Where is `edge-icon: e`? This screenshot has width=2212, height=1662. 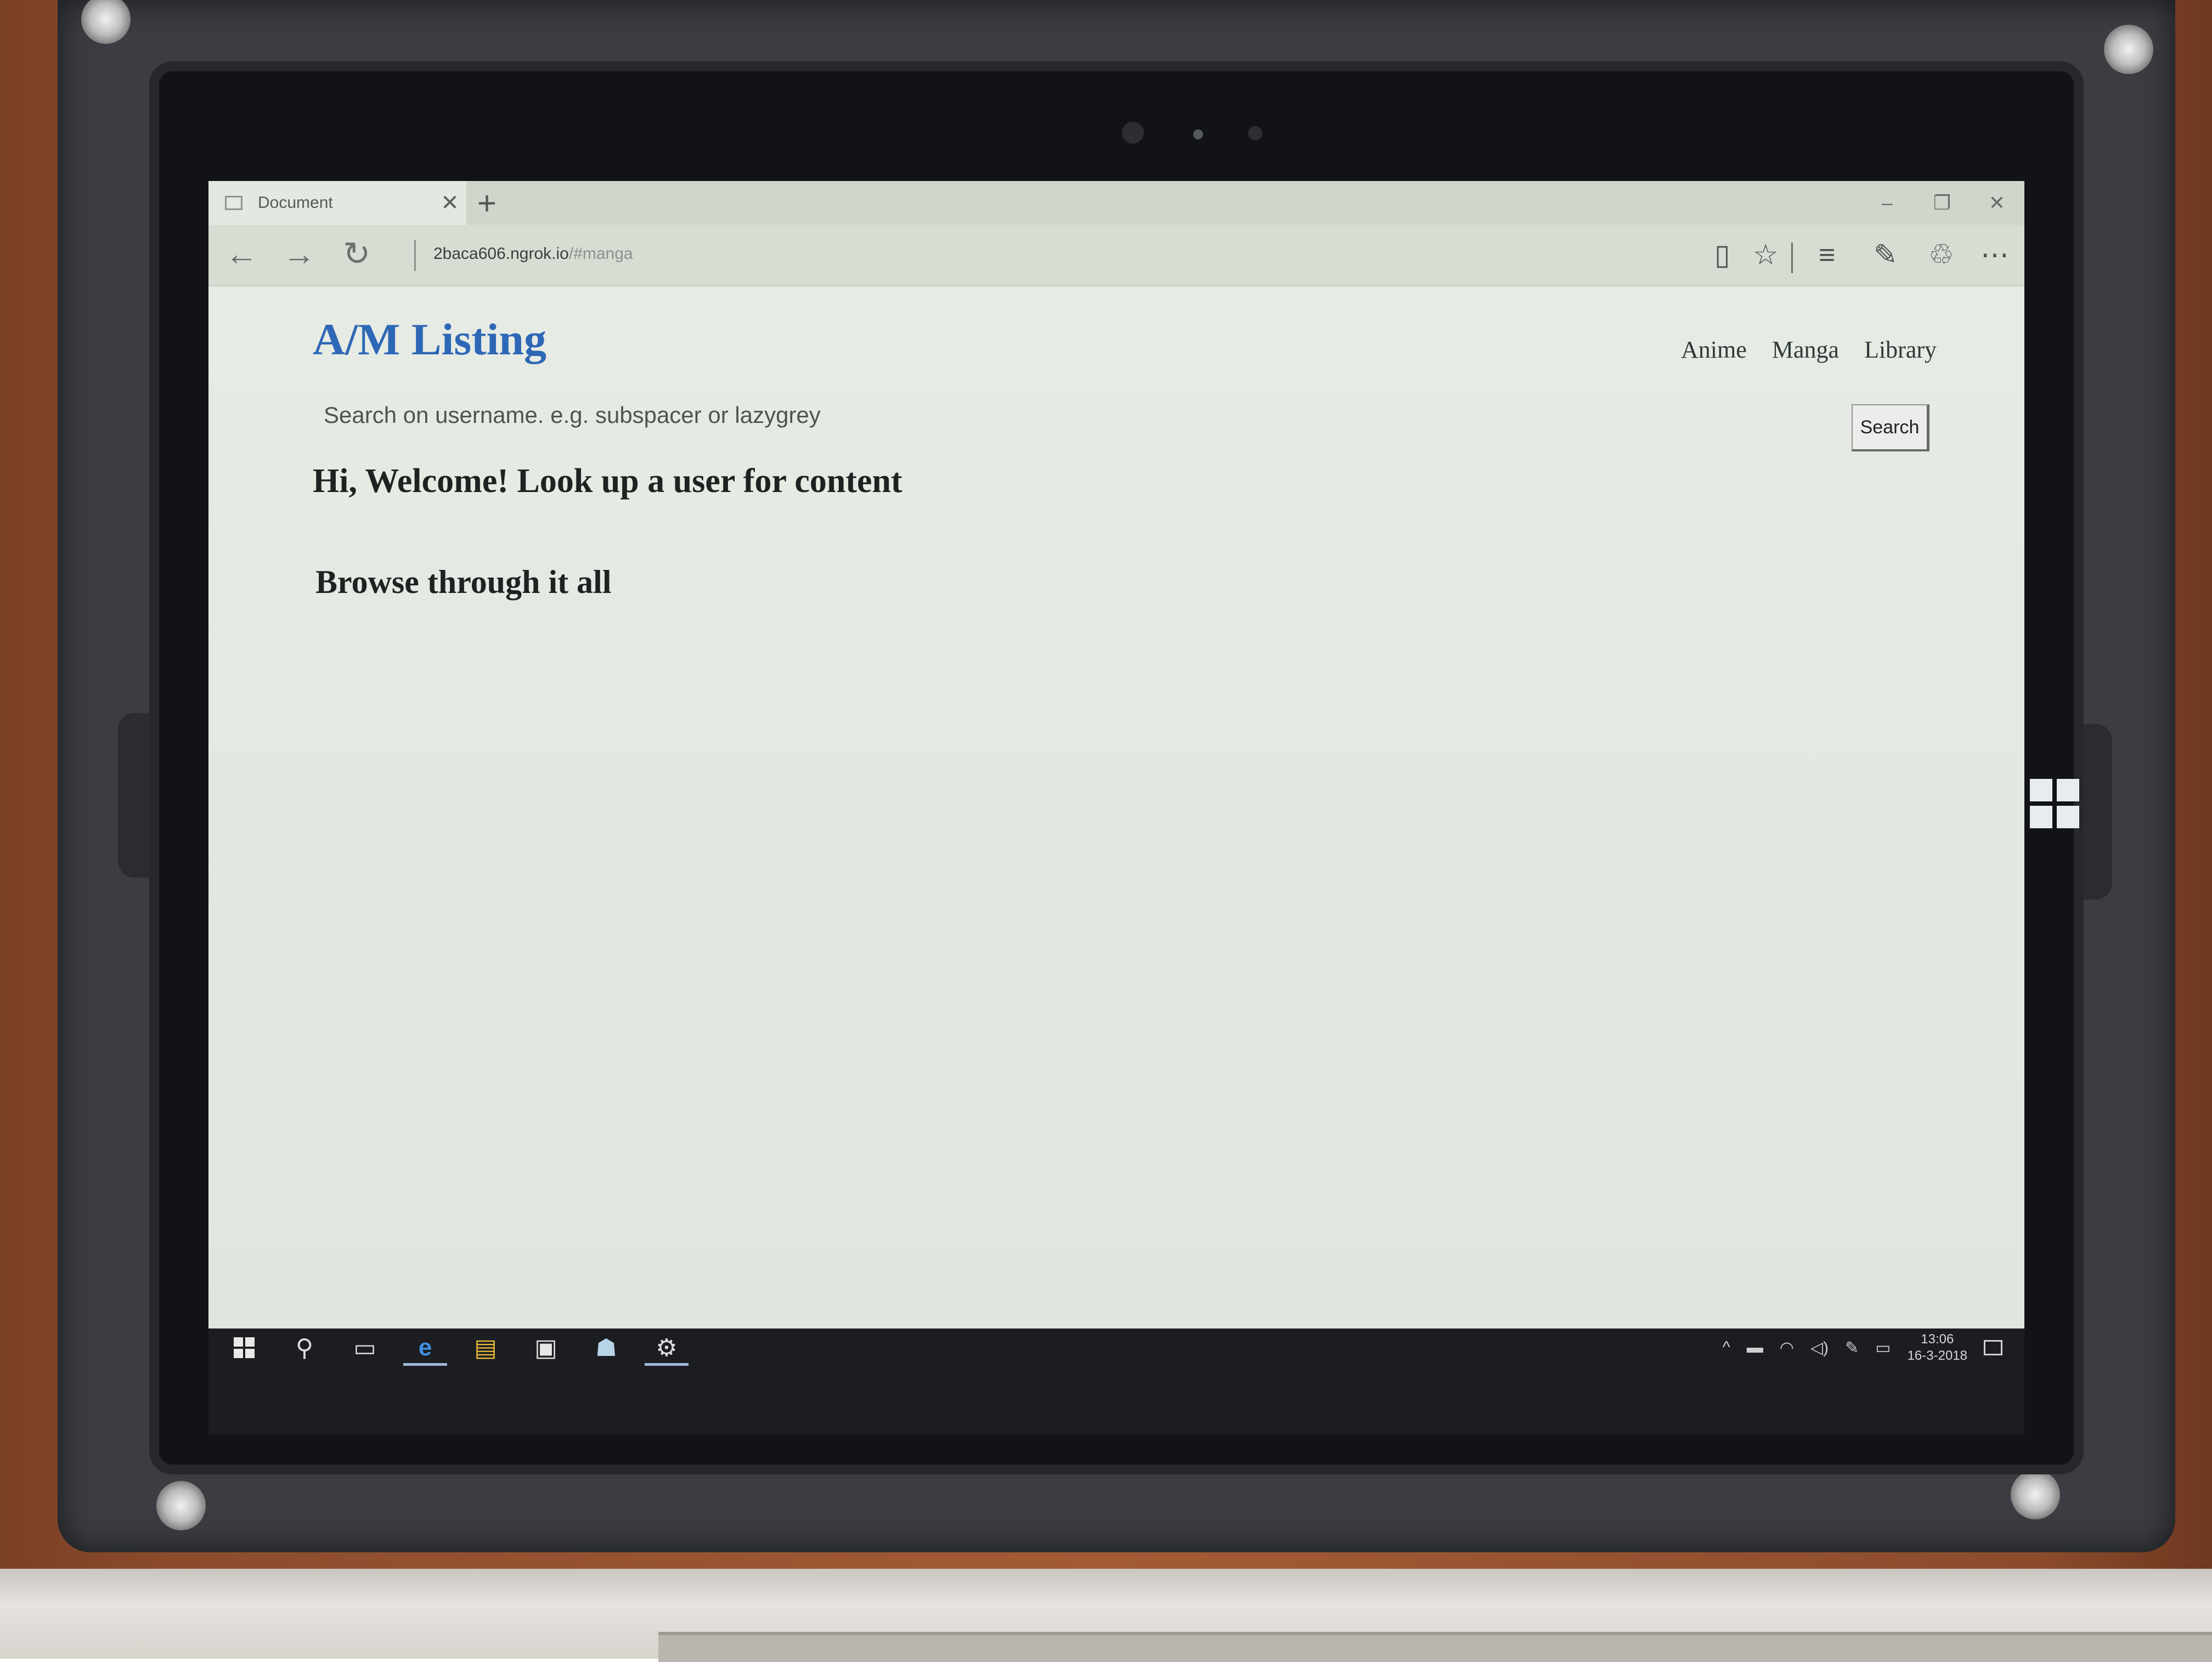
edge-icon: e is located at coordinates (425, 1347).